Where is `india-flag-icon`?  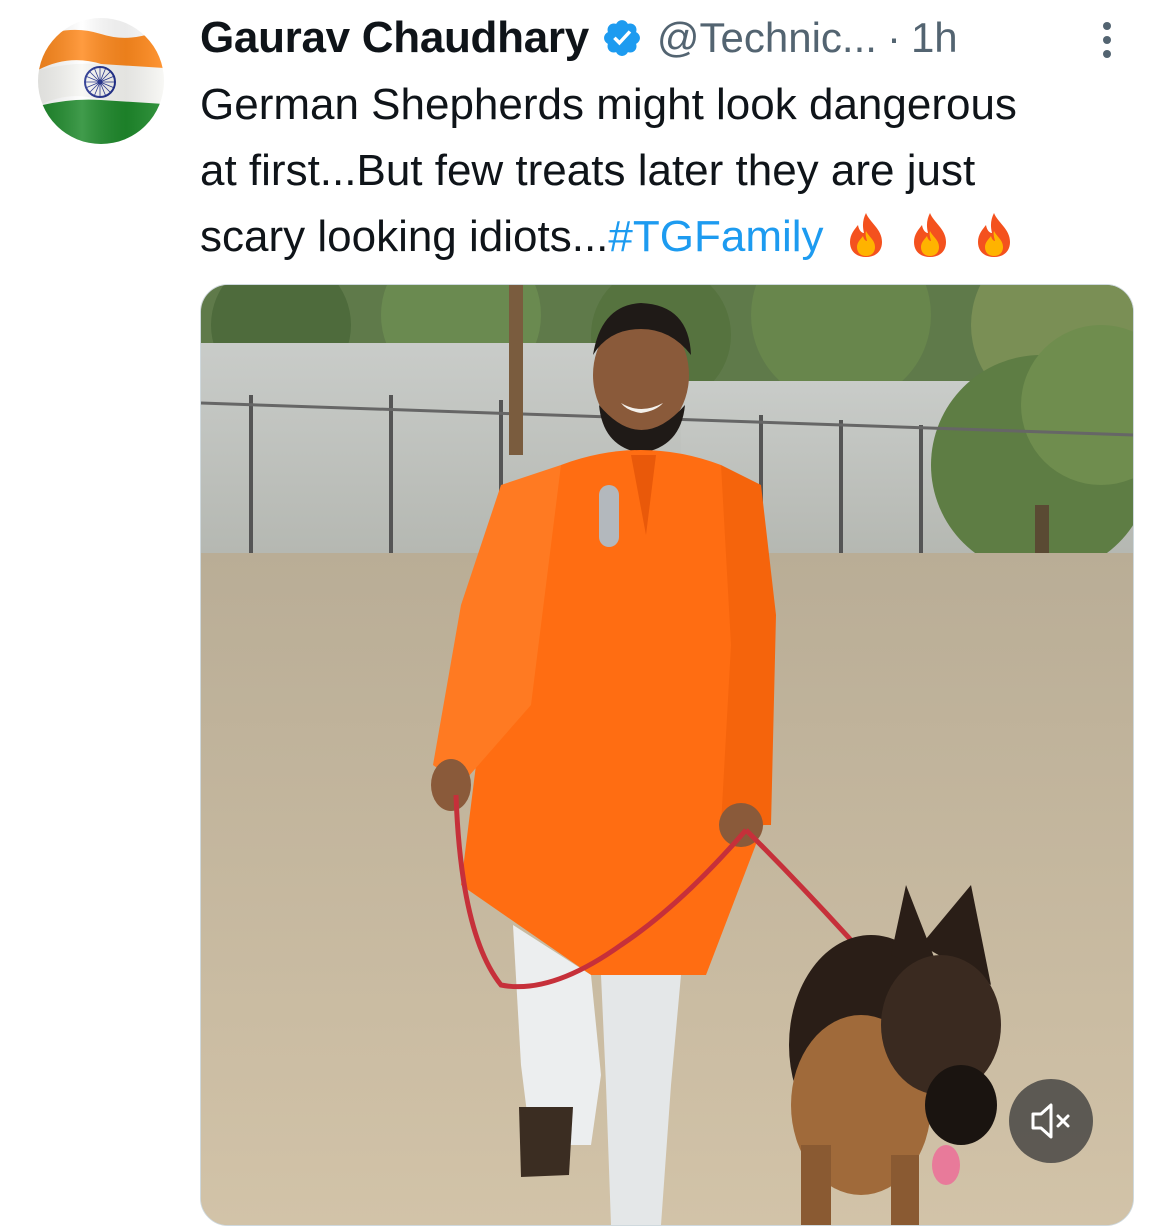
india-flag-icon is located at coordinates (101, 81).